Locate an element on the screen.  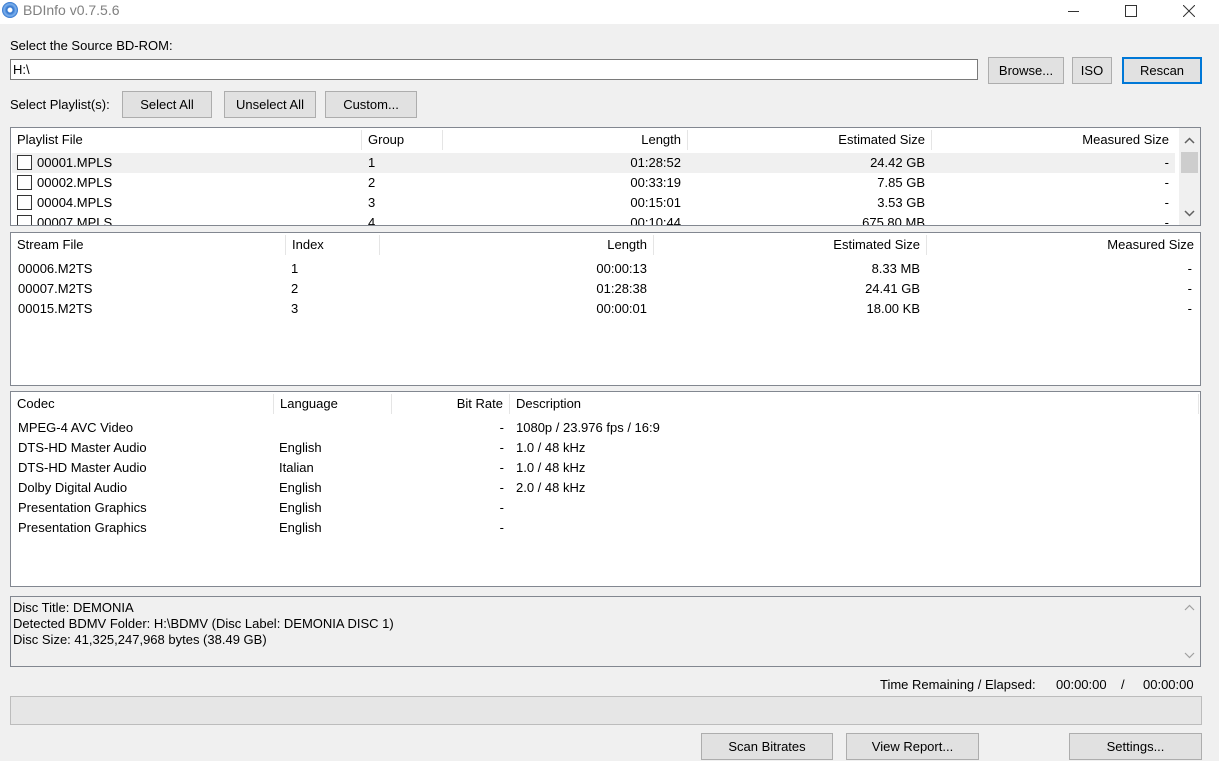
column-header-group: Group is located at coordinates (402, 140).